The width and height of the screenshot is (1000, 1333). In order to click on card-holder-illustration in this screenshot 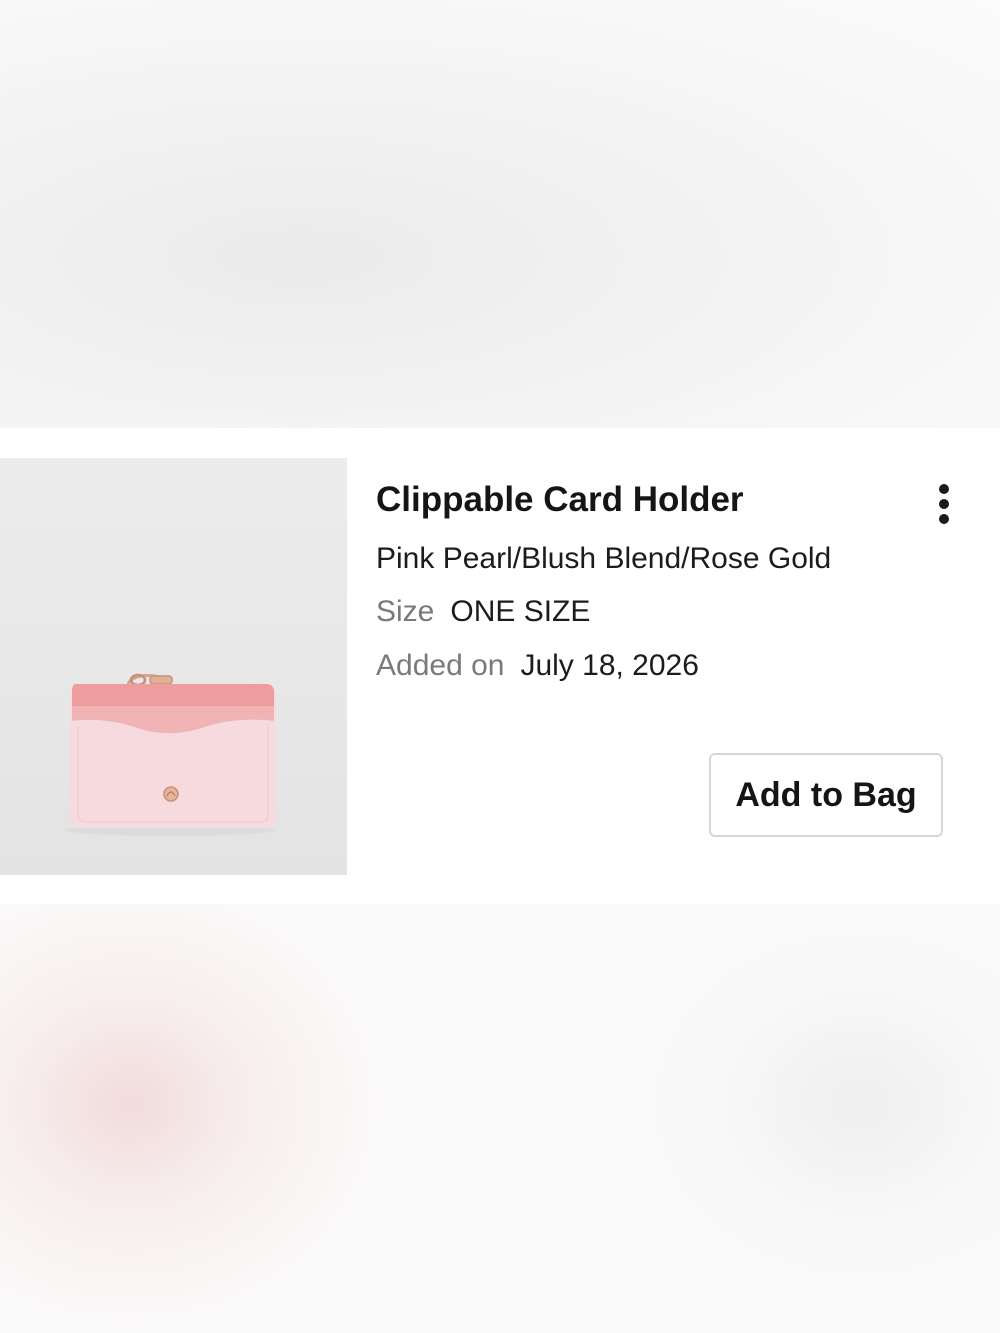, I will do `click(170, 754)`.